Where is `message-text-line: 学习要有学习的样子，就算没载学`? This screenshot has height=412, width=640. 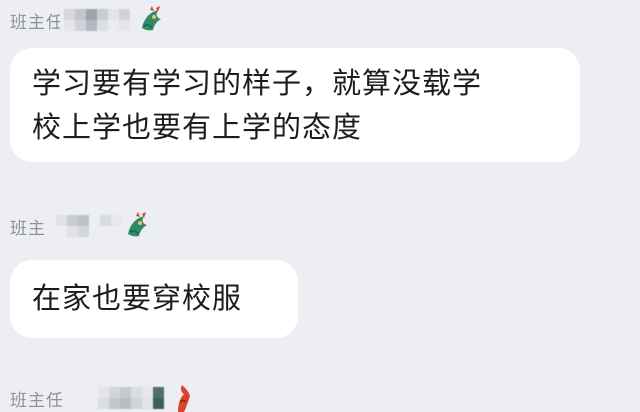 message-text-line: 学习要有学习的样子，就算没载学 is located at coordinates (257, 83).